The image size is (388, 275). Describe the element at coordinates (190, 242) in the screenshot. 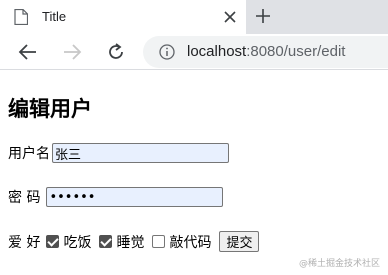

I see `hobby-label-code: 敲代码` at that location.